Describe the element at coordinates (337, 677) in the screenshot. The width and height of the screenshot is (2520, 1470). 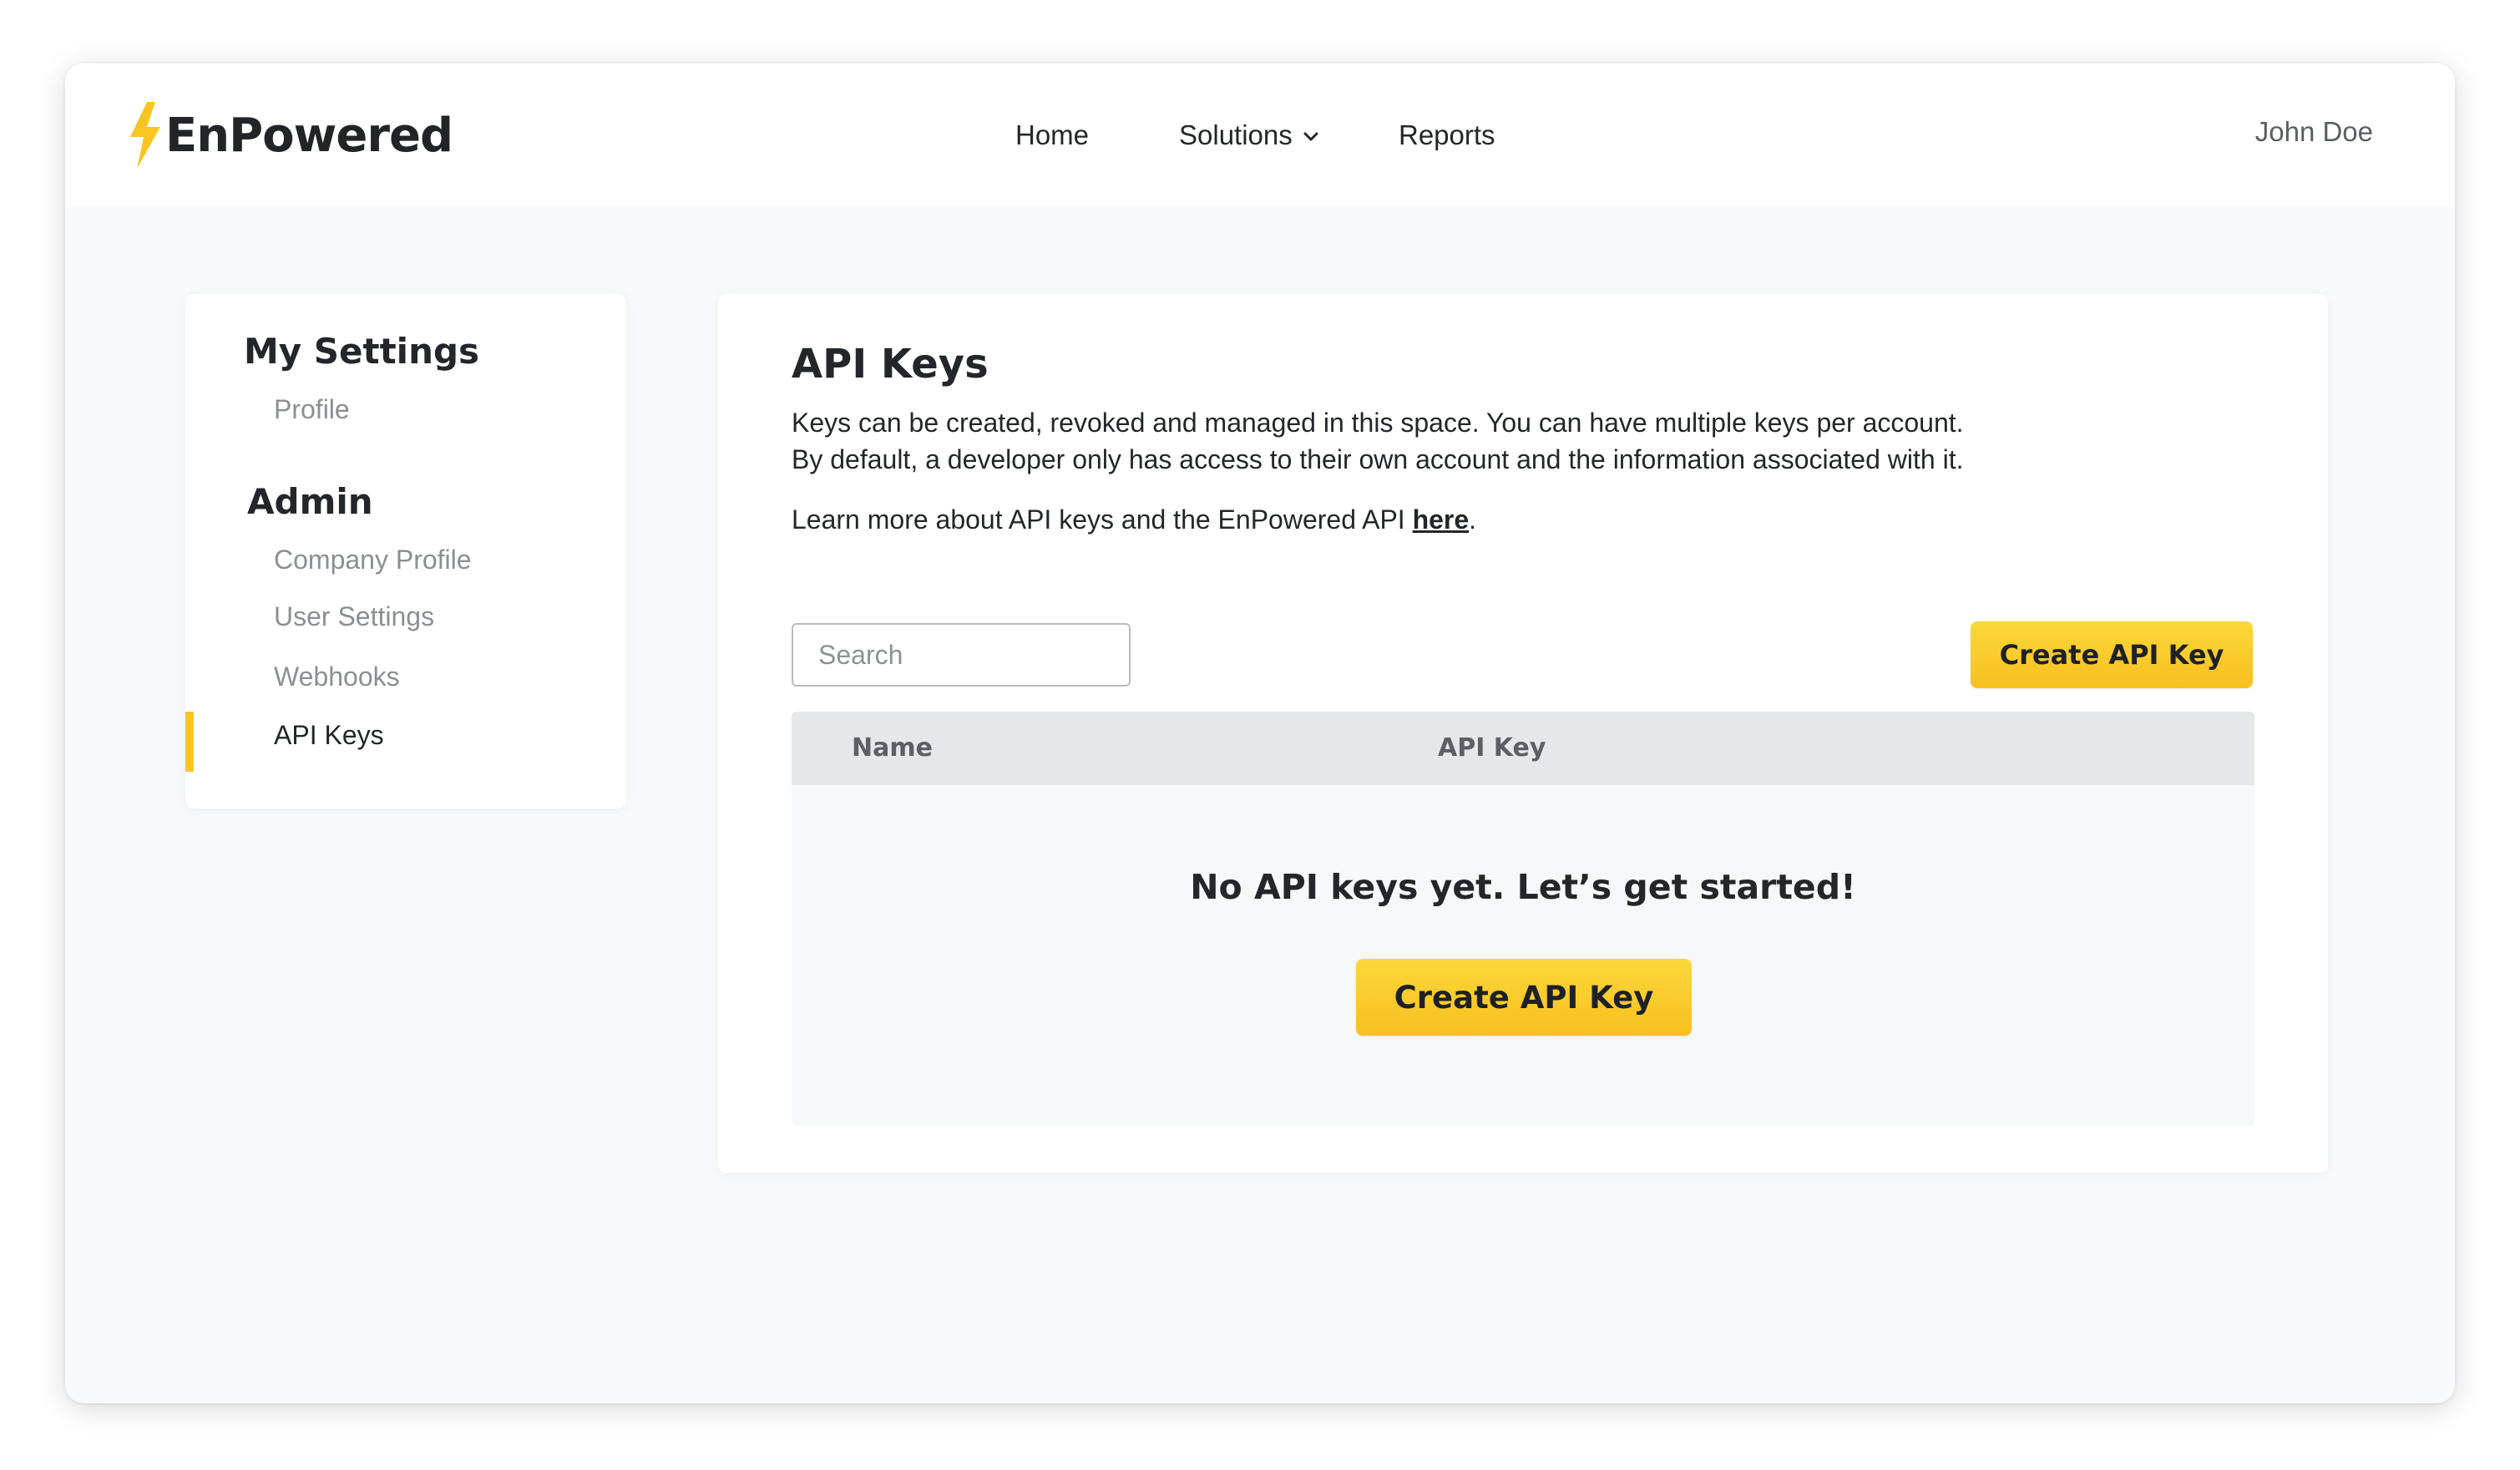
I see `sidebar-item-webhooks: Webhooks` at that location.